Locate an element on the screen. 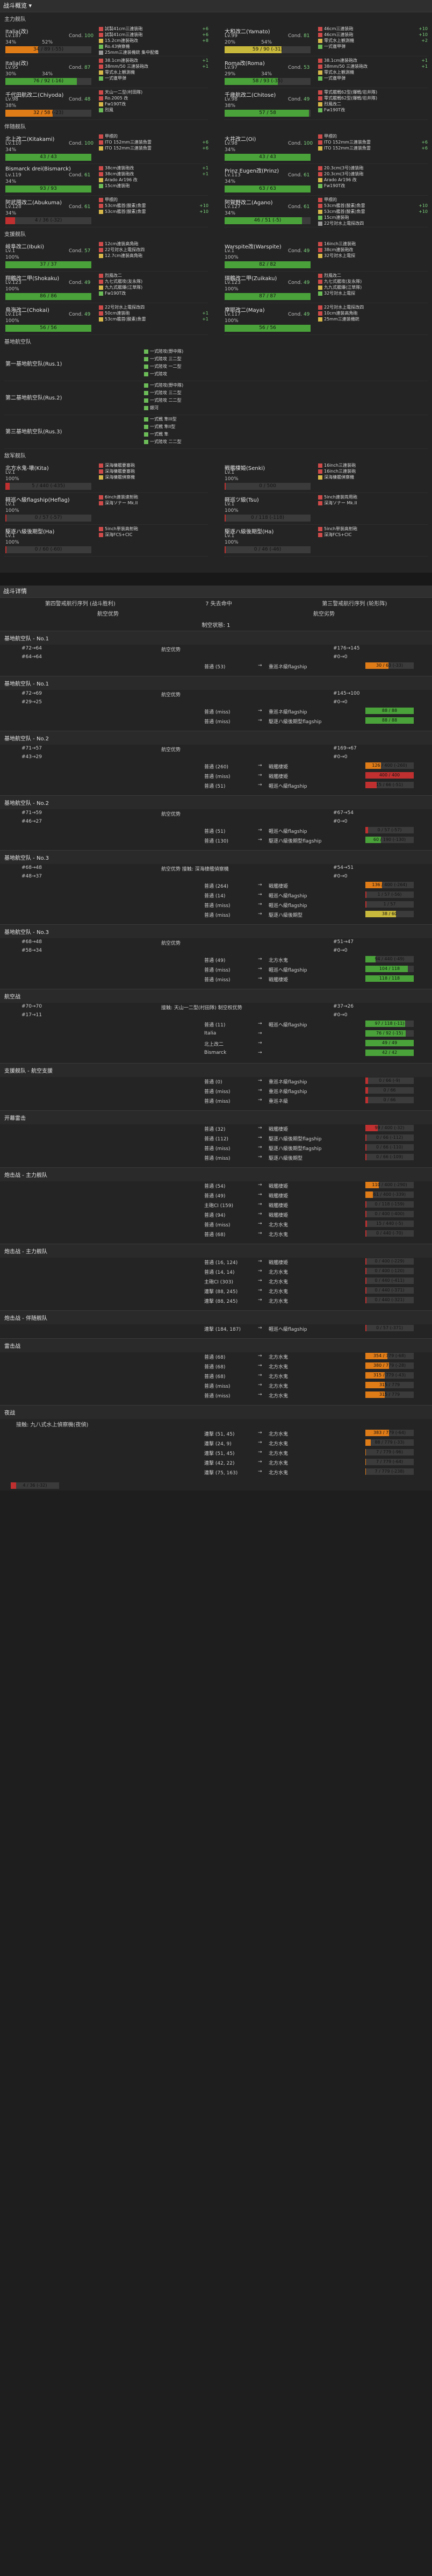 The height and width of the screenshot is (2576, 432). equipment-item: 零式水上観測機 is located at coordinates (155, 72).